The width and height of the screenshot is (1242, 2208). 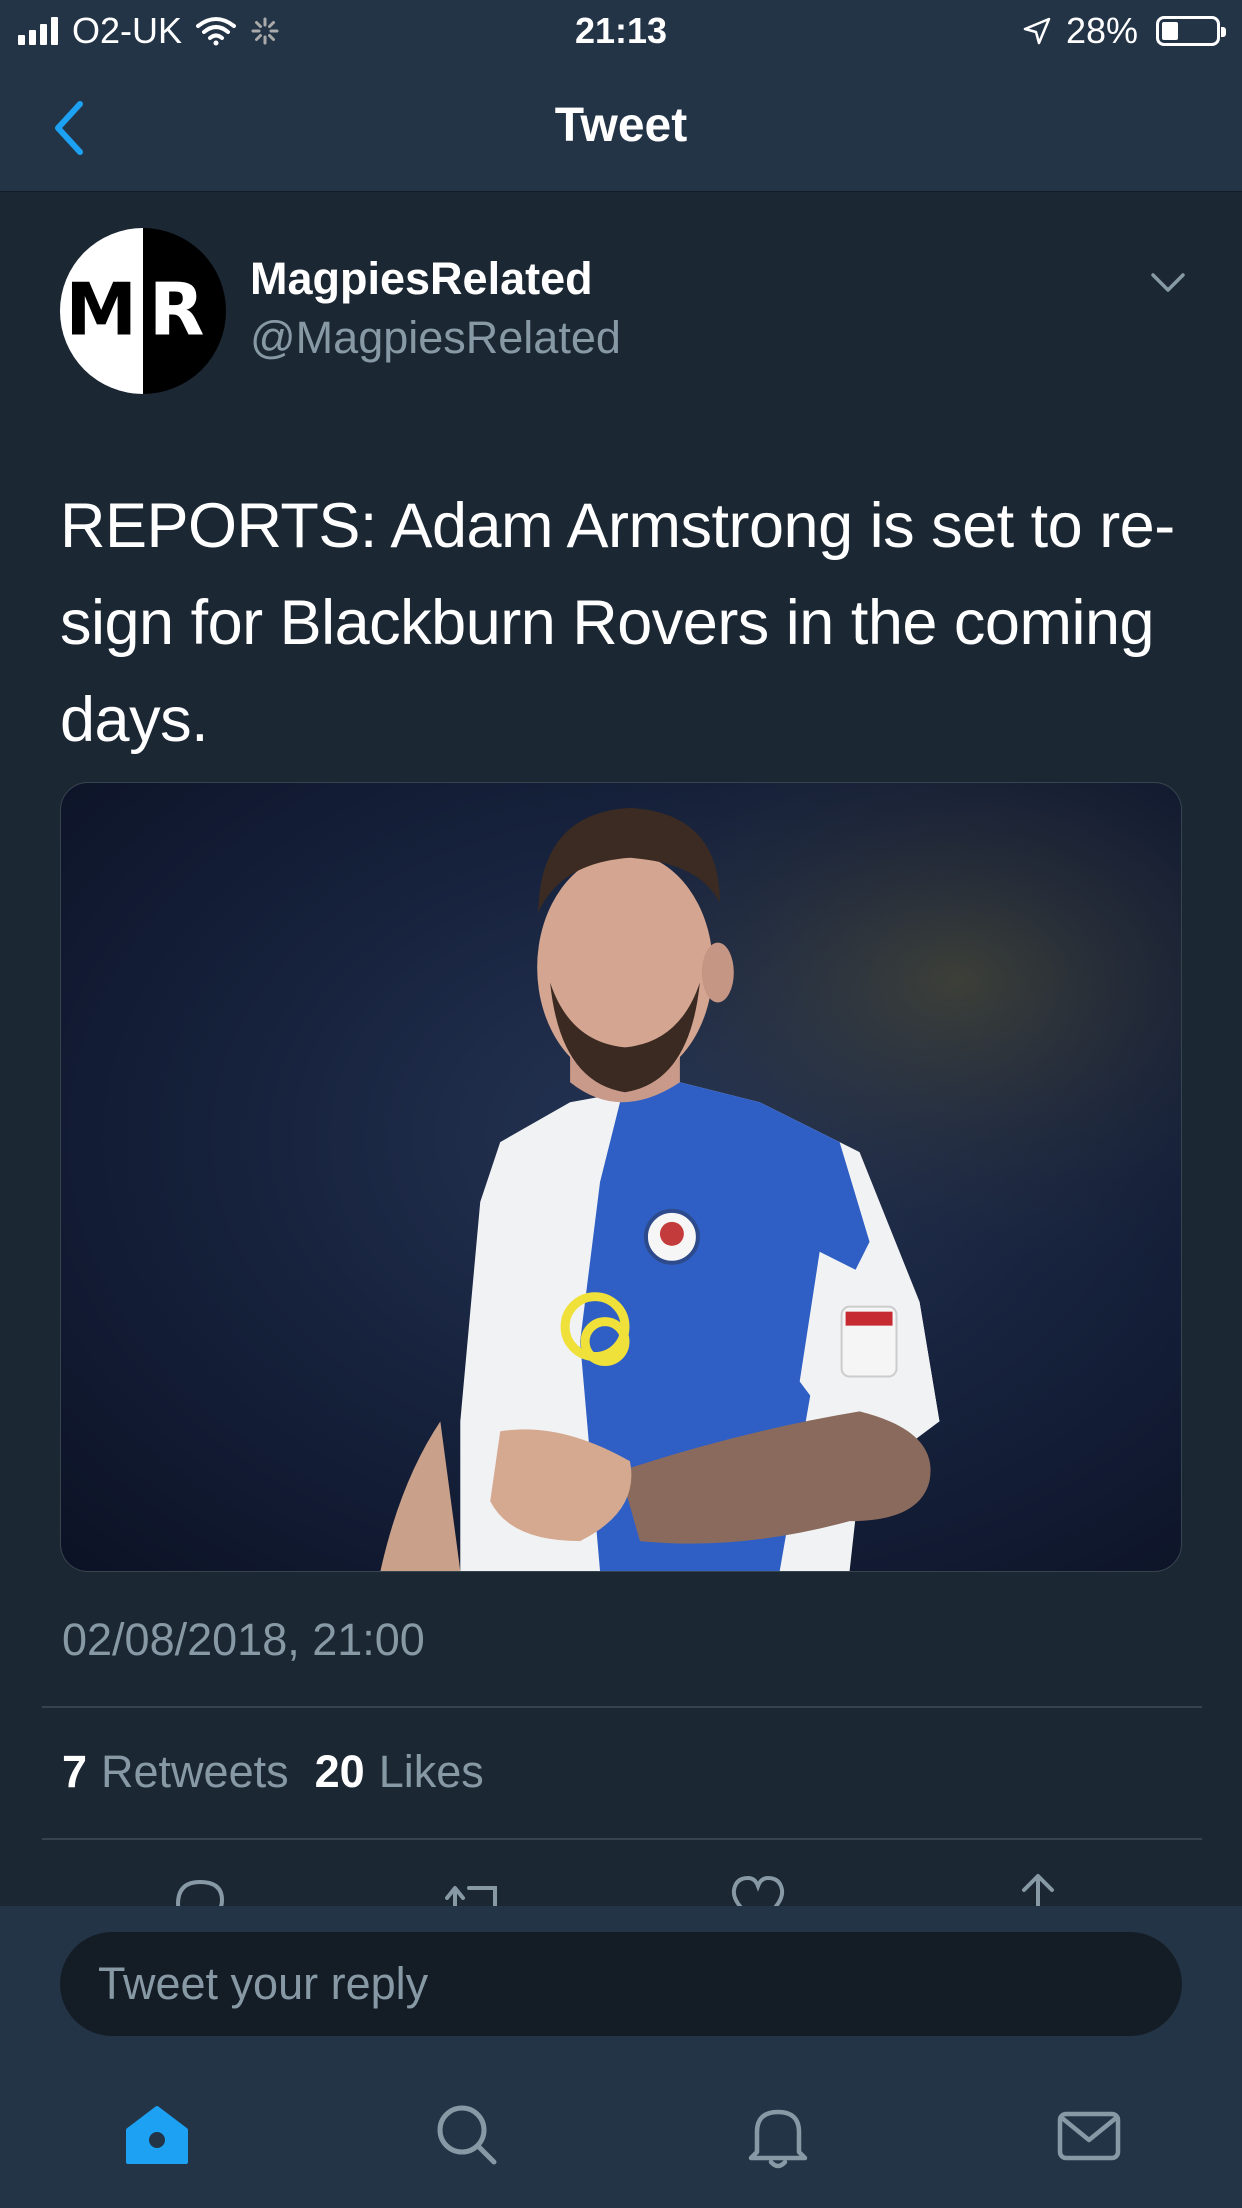 I want to click on avatar-letter-r: R, so click(x=177, y=309).